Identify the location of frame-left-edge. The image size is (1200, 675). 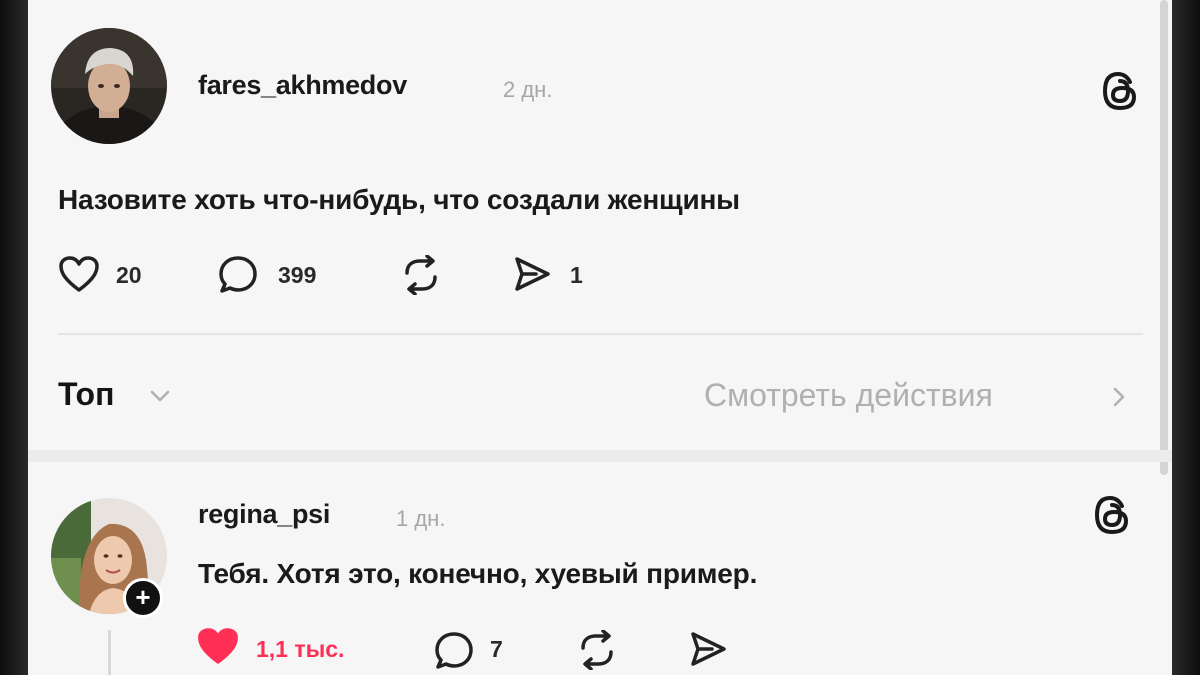
(14, 337).